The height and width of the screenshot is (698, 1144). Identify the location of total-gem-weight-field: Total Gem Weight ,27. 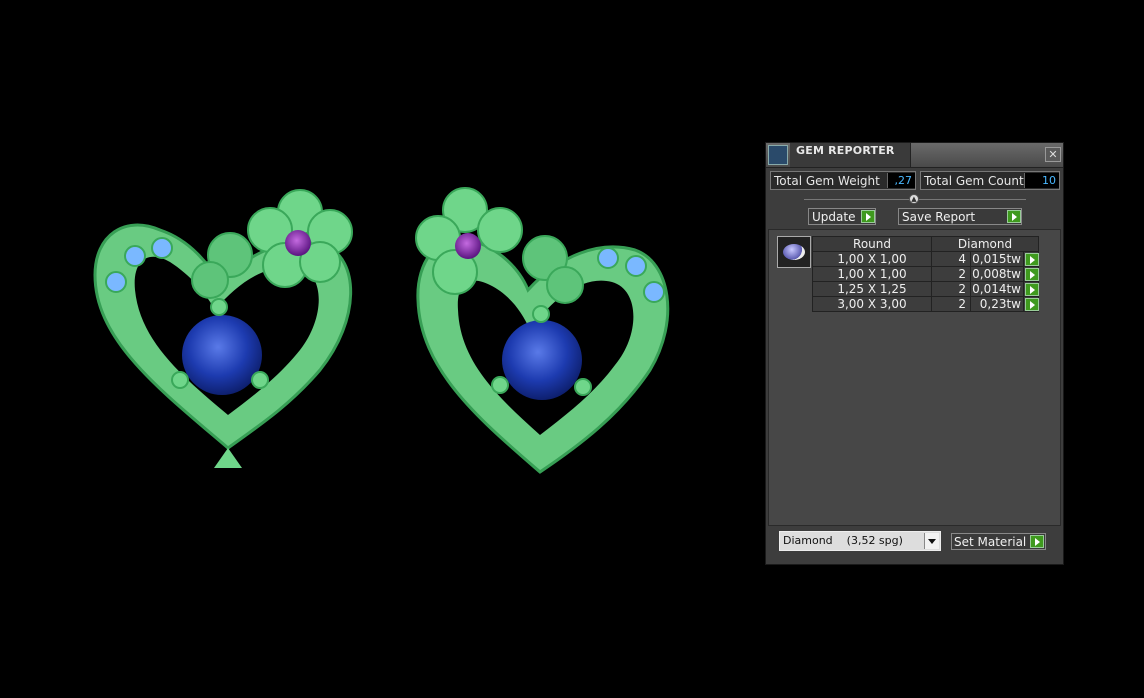
(843, 180).